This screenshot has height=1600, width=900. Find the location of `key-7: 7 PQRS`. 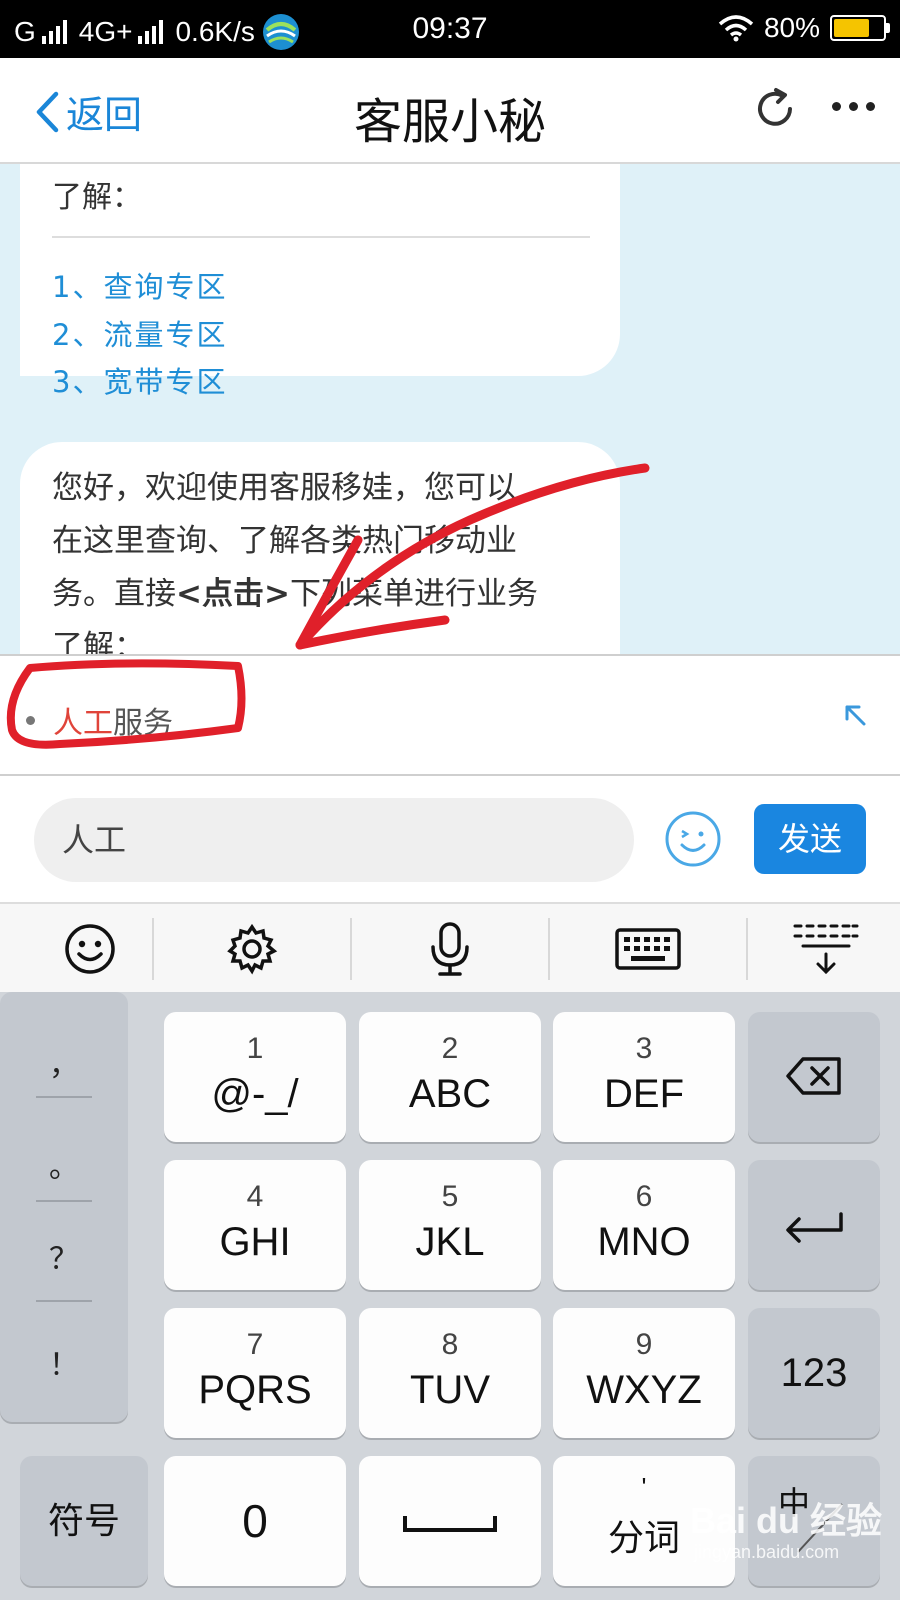

key-7: 7 PQRS is located at coordinates (255, 1373).